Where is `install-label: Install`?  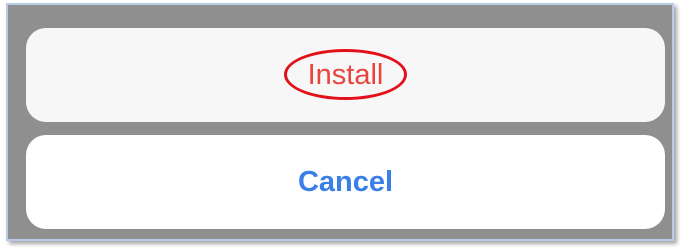 install-label: Install is located at coordinates (345, 74).